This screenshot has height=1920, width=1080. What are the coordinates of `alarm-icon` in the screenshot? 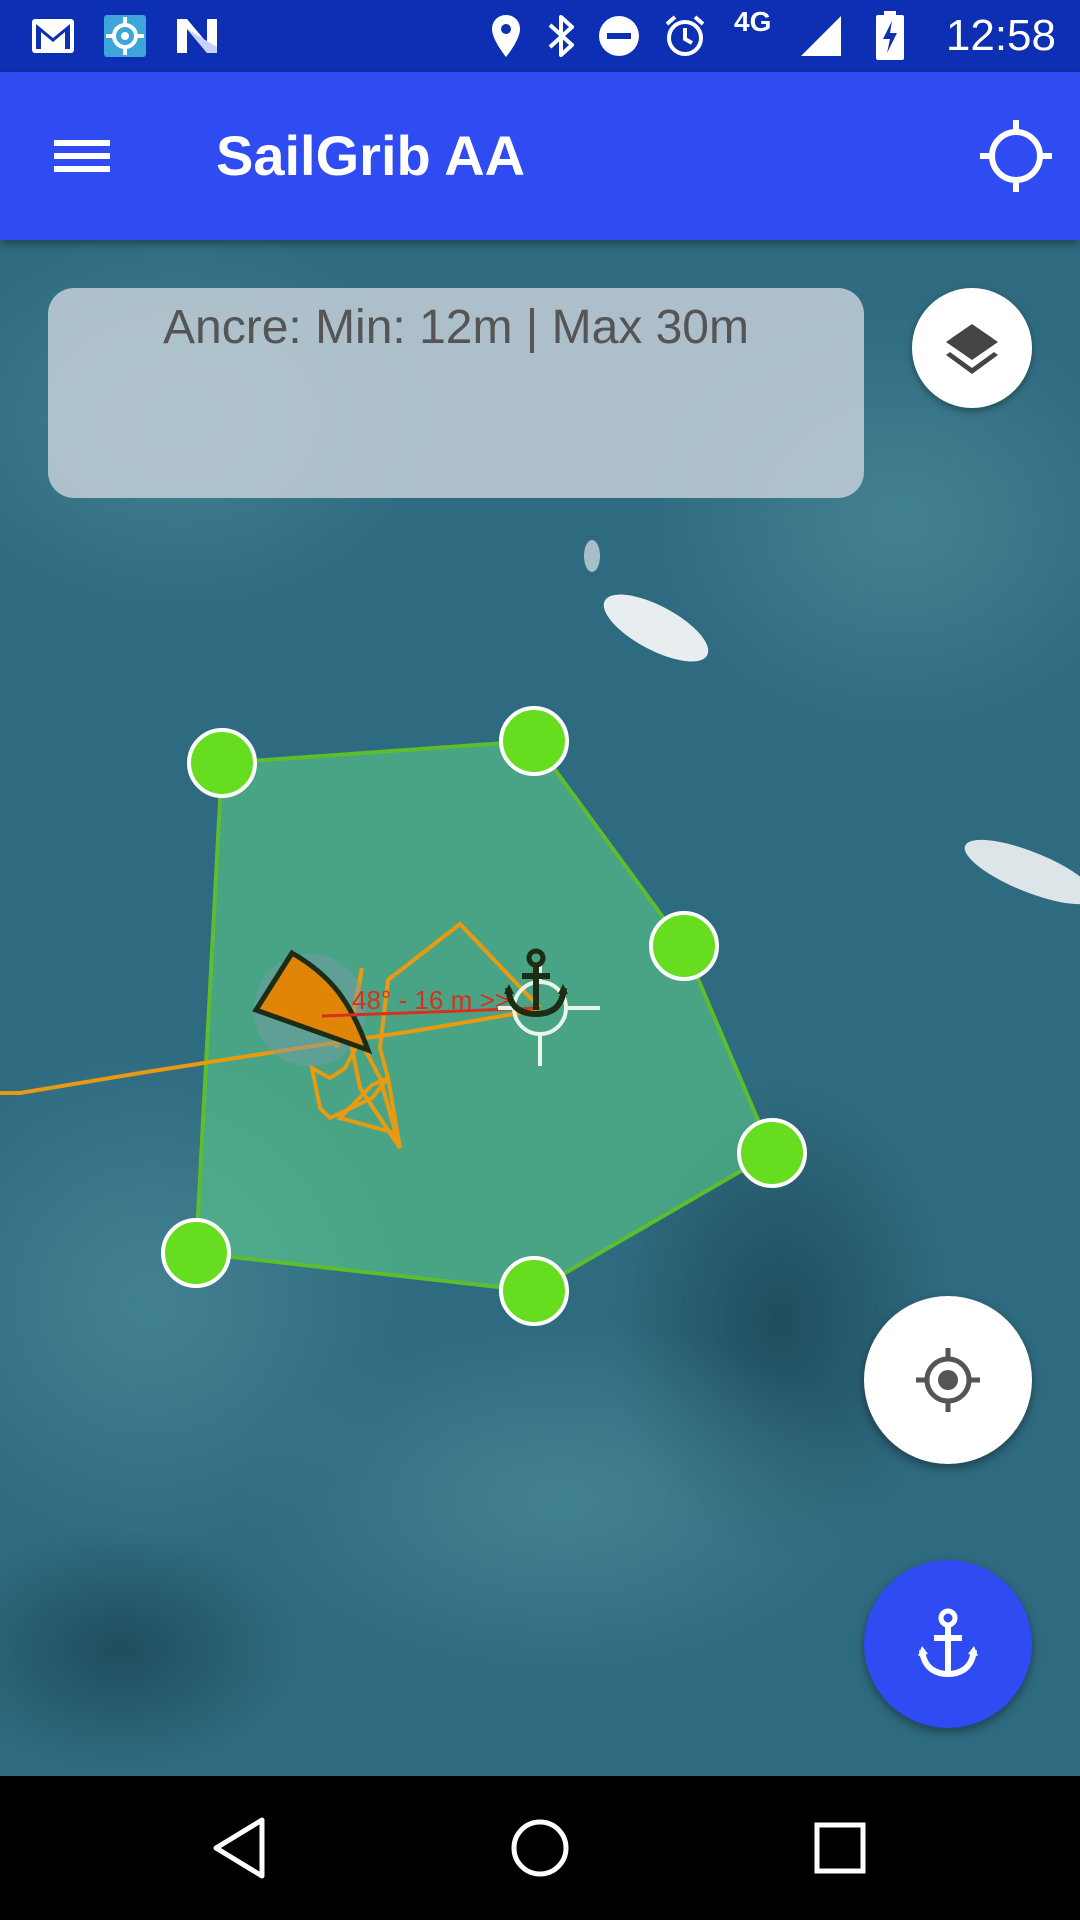 It's located at (685, 36).